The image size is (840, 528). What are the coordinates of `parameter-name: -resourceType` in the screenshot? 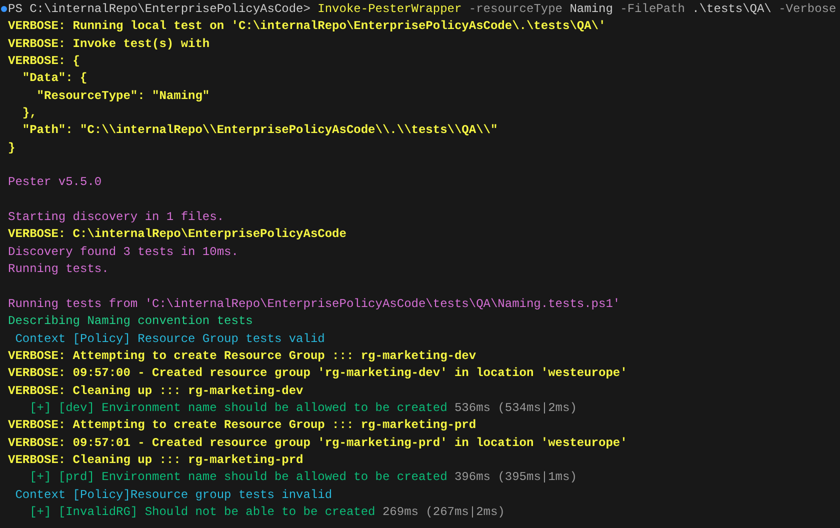 It's located at (515, 9).